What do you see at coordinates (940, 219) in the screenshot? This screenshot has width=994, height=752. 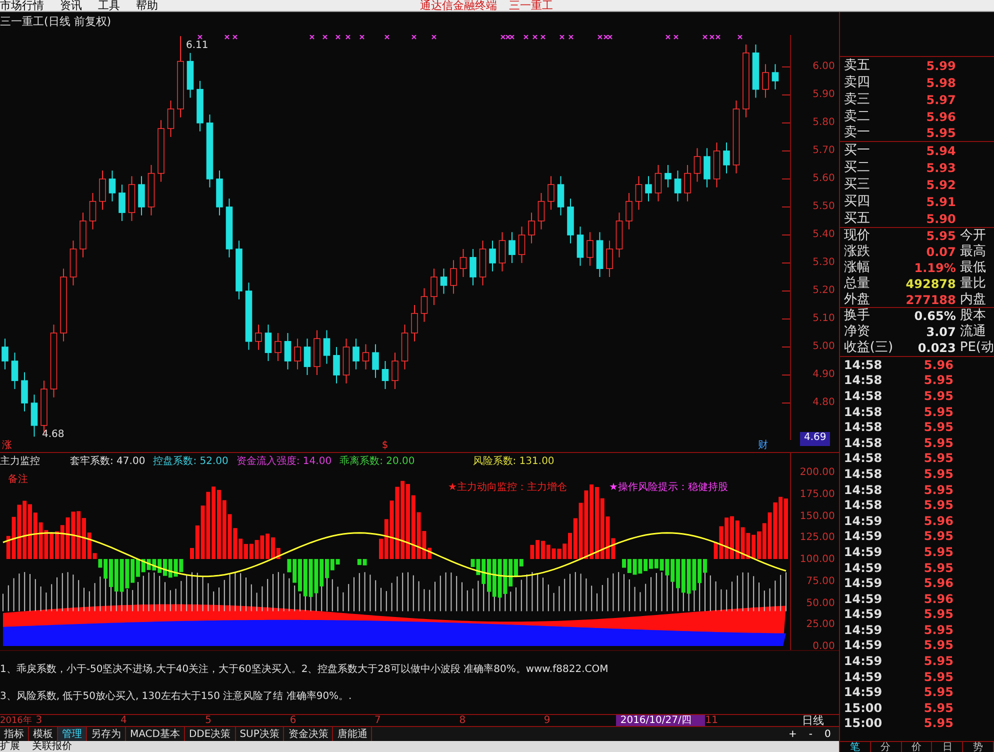 I see `order-book-price: 5.90` at bounding box center [940, 219].